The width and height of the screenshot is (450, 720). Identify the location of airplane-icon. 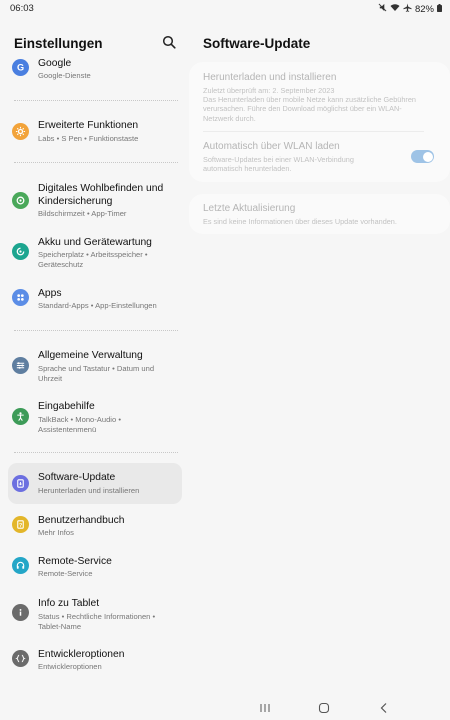
(407, 9).